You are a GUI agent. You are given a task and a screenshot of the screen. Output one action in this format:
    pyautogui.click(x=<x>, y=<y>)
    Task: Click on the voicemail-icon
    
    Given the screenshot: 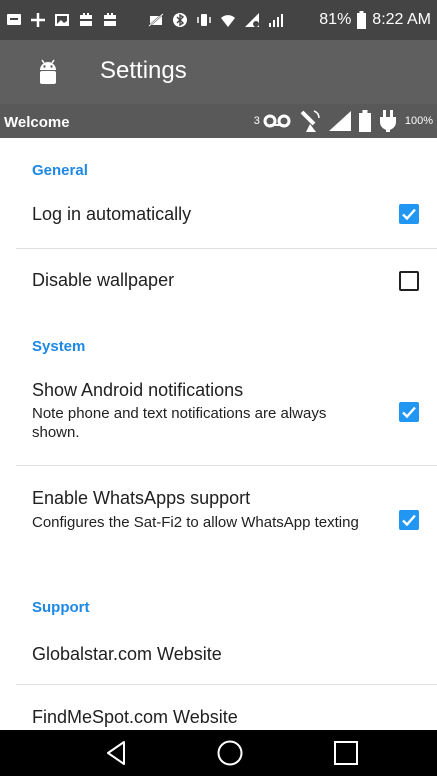 What is the action you would take?
    pyautogui.click(x=277, y=121)
    